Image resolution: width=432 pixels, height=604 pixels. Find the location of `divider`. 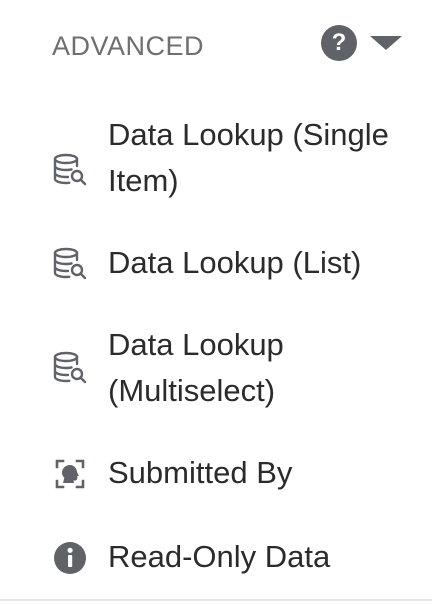

divider is located at coordinates (216, 600).